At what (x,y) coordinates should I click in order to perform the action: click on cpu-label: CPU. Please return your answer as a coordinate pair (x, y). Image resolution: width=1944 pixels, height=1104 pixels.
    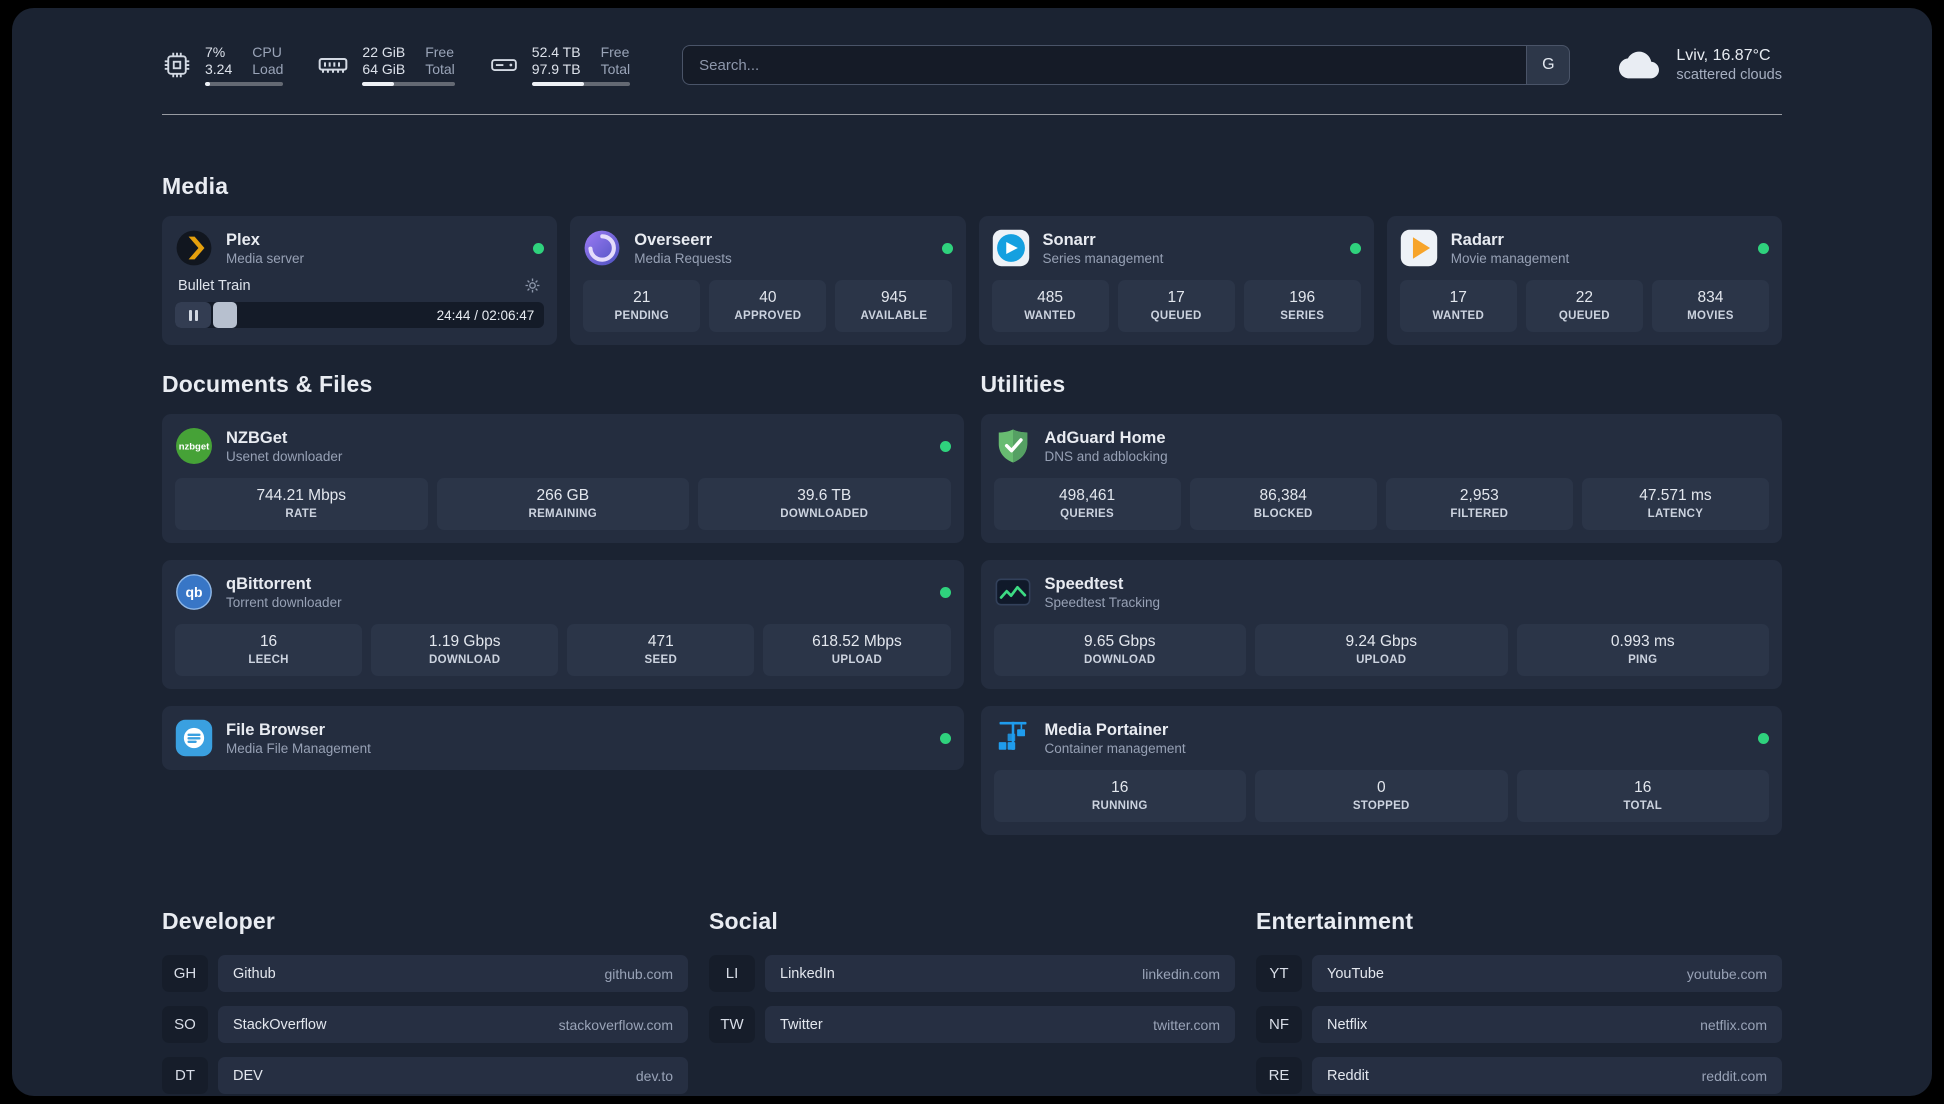
    Looking at the image, I should click on (267, 52).